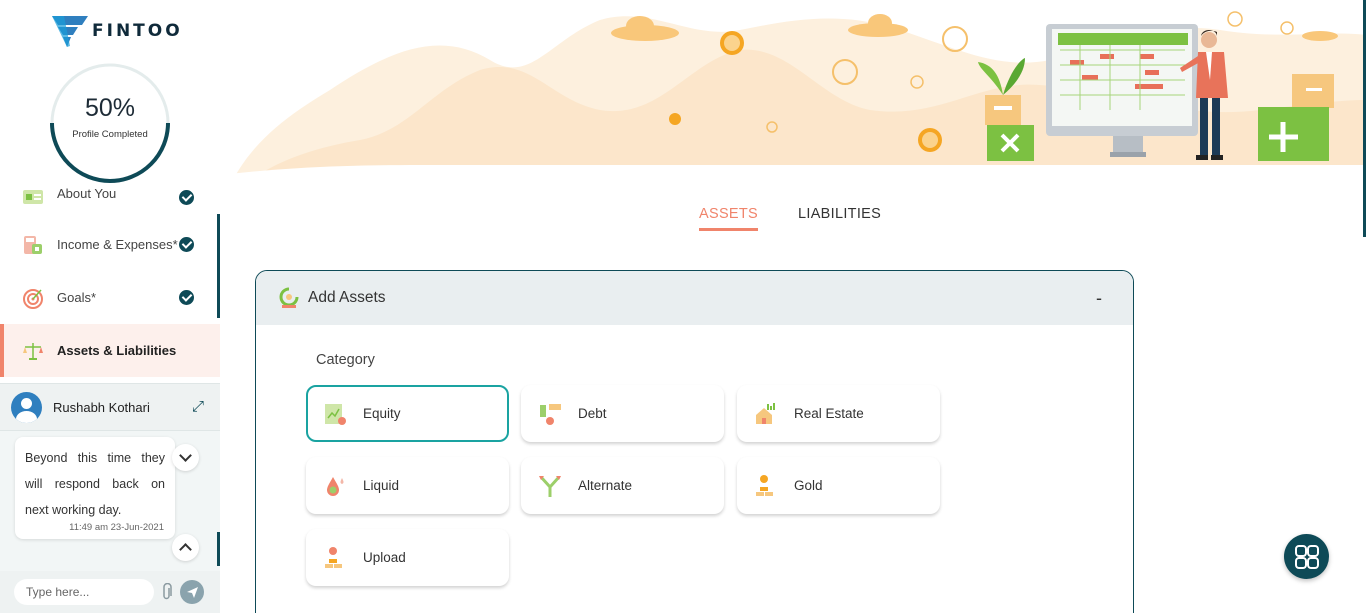  What do you see at coordinates (622, 413) in the screenshot?
I see `category-debt: Debt` at bounding box center [622, 413].